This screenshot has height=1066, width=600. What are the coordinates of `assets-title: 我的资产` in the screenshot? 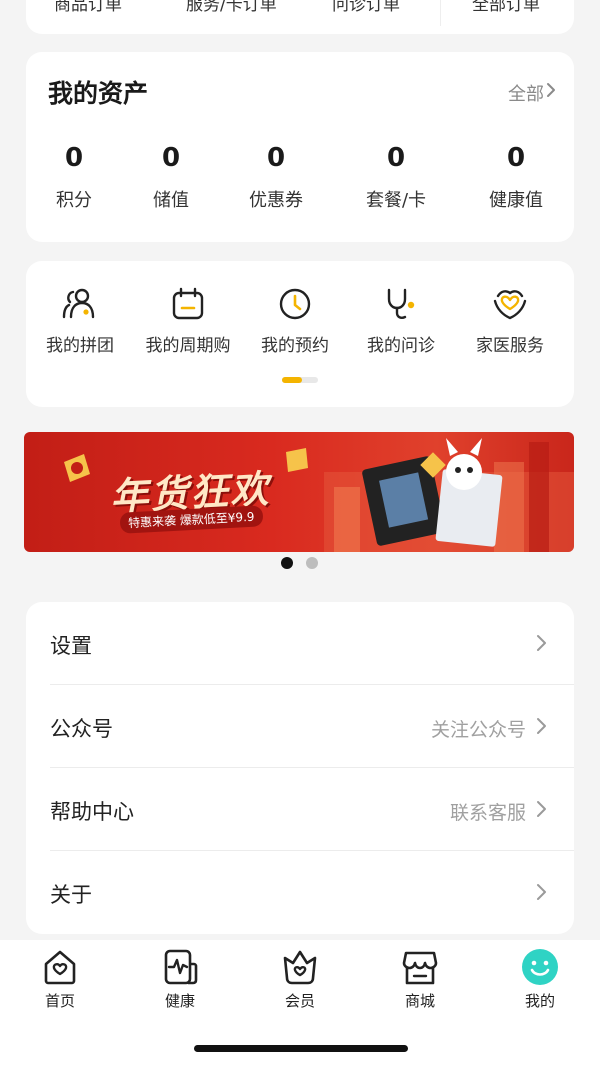 It's located at (98, 93).